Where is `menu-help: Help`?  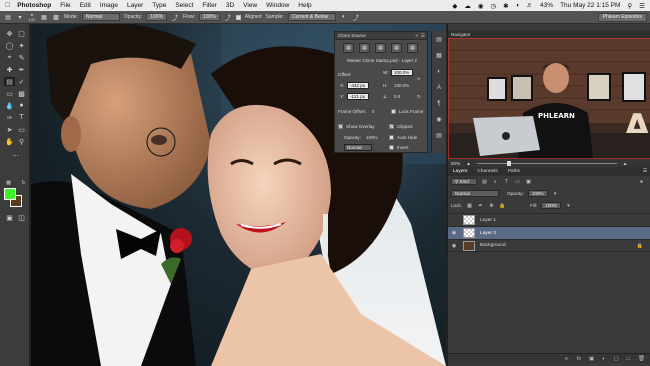
menu-help: Help is located at coordinates (304, 5).